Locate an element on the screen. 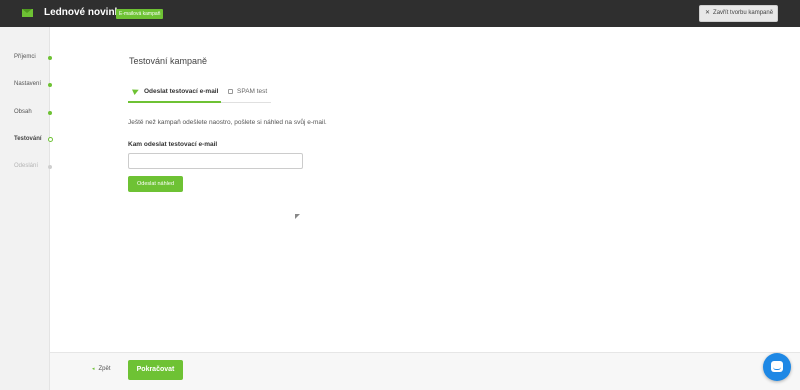 Image resolution: width=800 pixels, height=390 pixels. send-icon is located at coordinates (136, 91).